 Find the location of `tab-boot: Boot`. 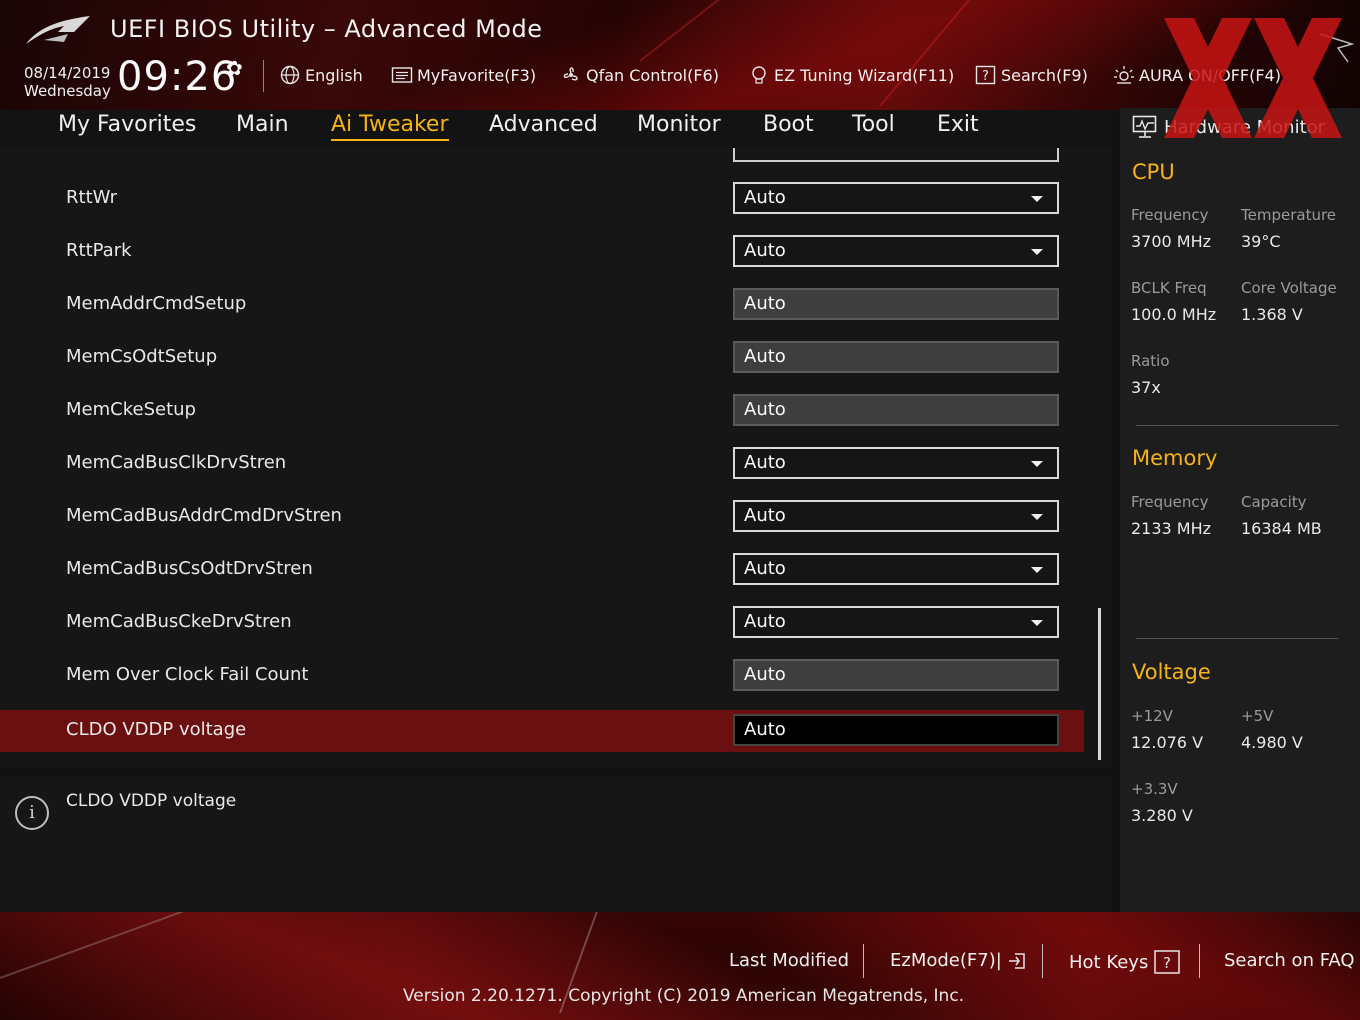

tab-boot: Boot is located at coordinates (788, 124).